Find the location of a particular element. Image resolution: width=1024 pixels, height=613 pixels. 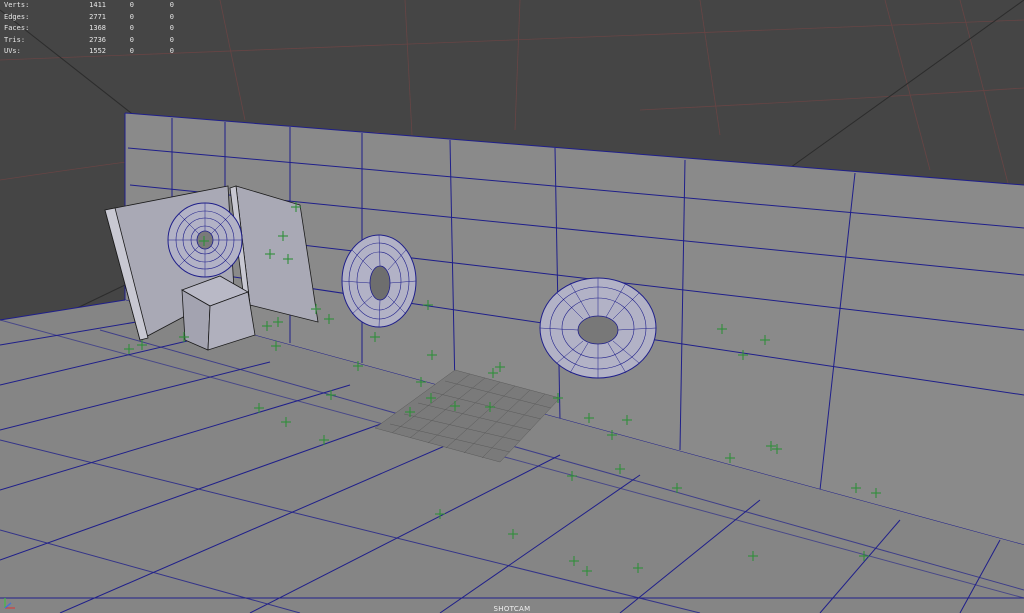

torus-small is located at coordinates (205, 240).